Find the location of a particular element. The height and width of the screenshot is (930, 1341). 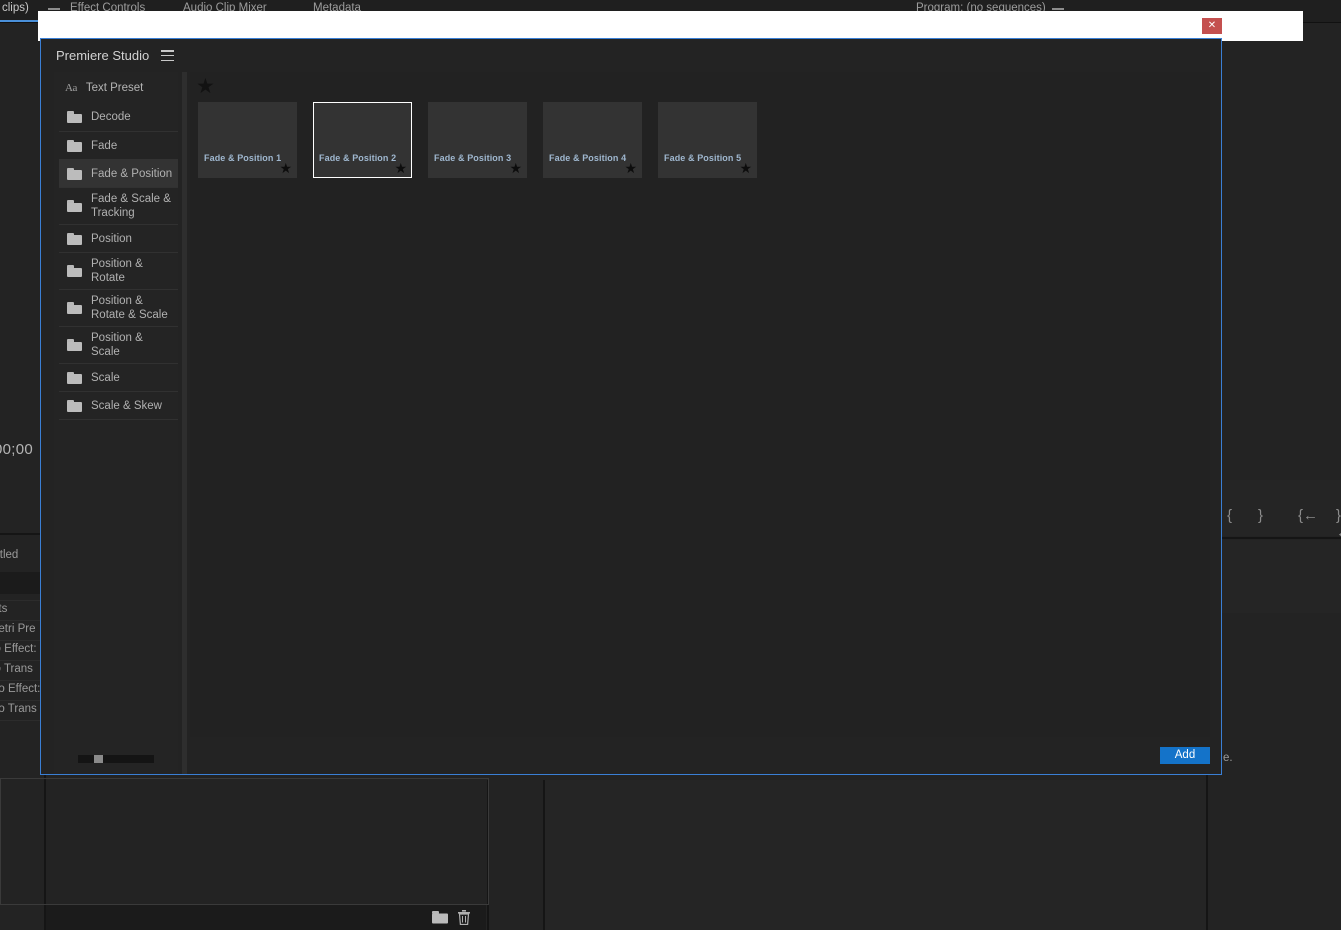

bg-bin-item-0: ets is located at coordinates (3, 609).